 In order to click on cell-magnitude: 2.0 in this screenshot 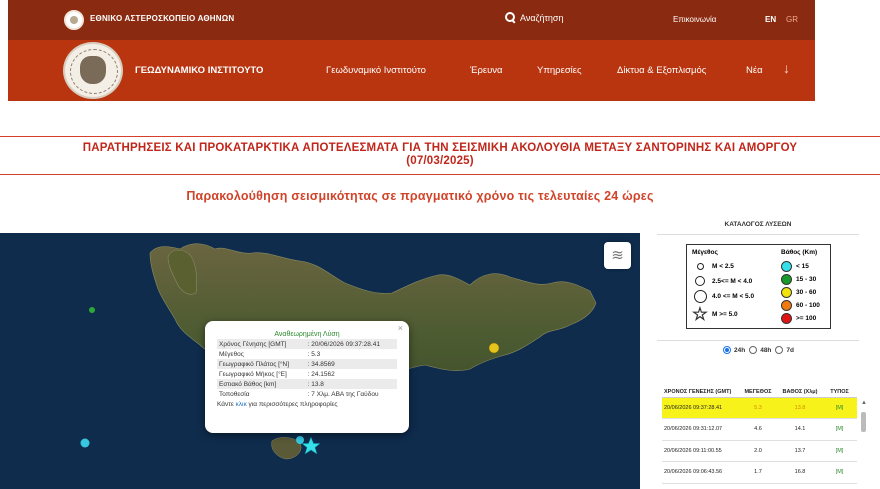, I will do `click(758, 451)`.